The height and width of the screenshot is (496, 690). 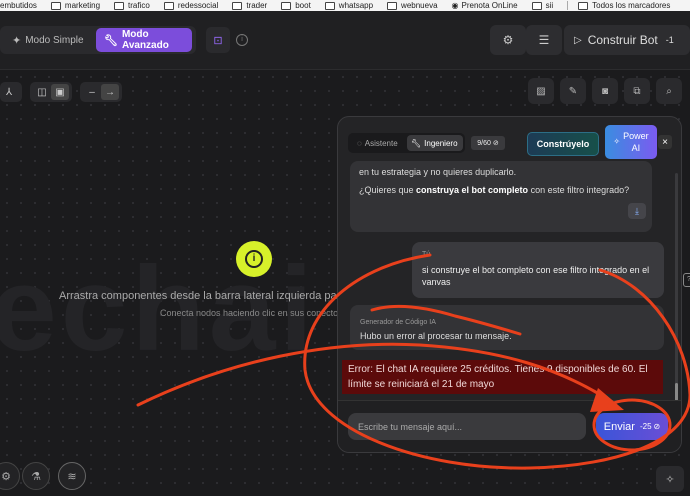 What do you see at coordinates (670, 479) in the screenshot?
I see `magic-button: ✧` at bounding box center [670, 479].